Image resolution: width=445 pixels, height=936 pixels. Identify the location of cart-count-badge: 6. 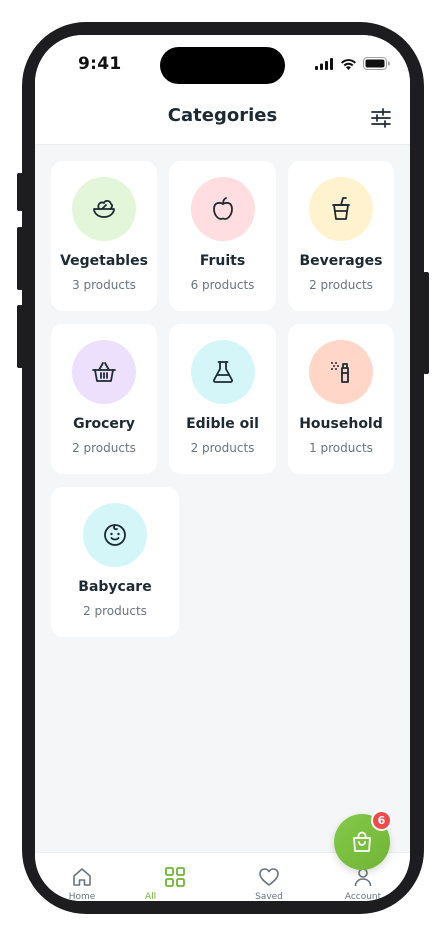
(381, 820).